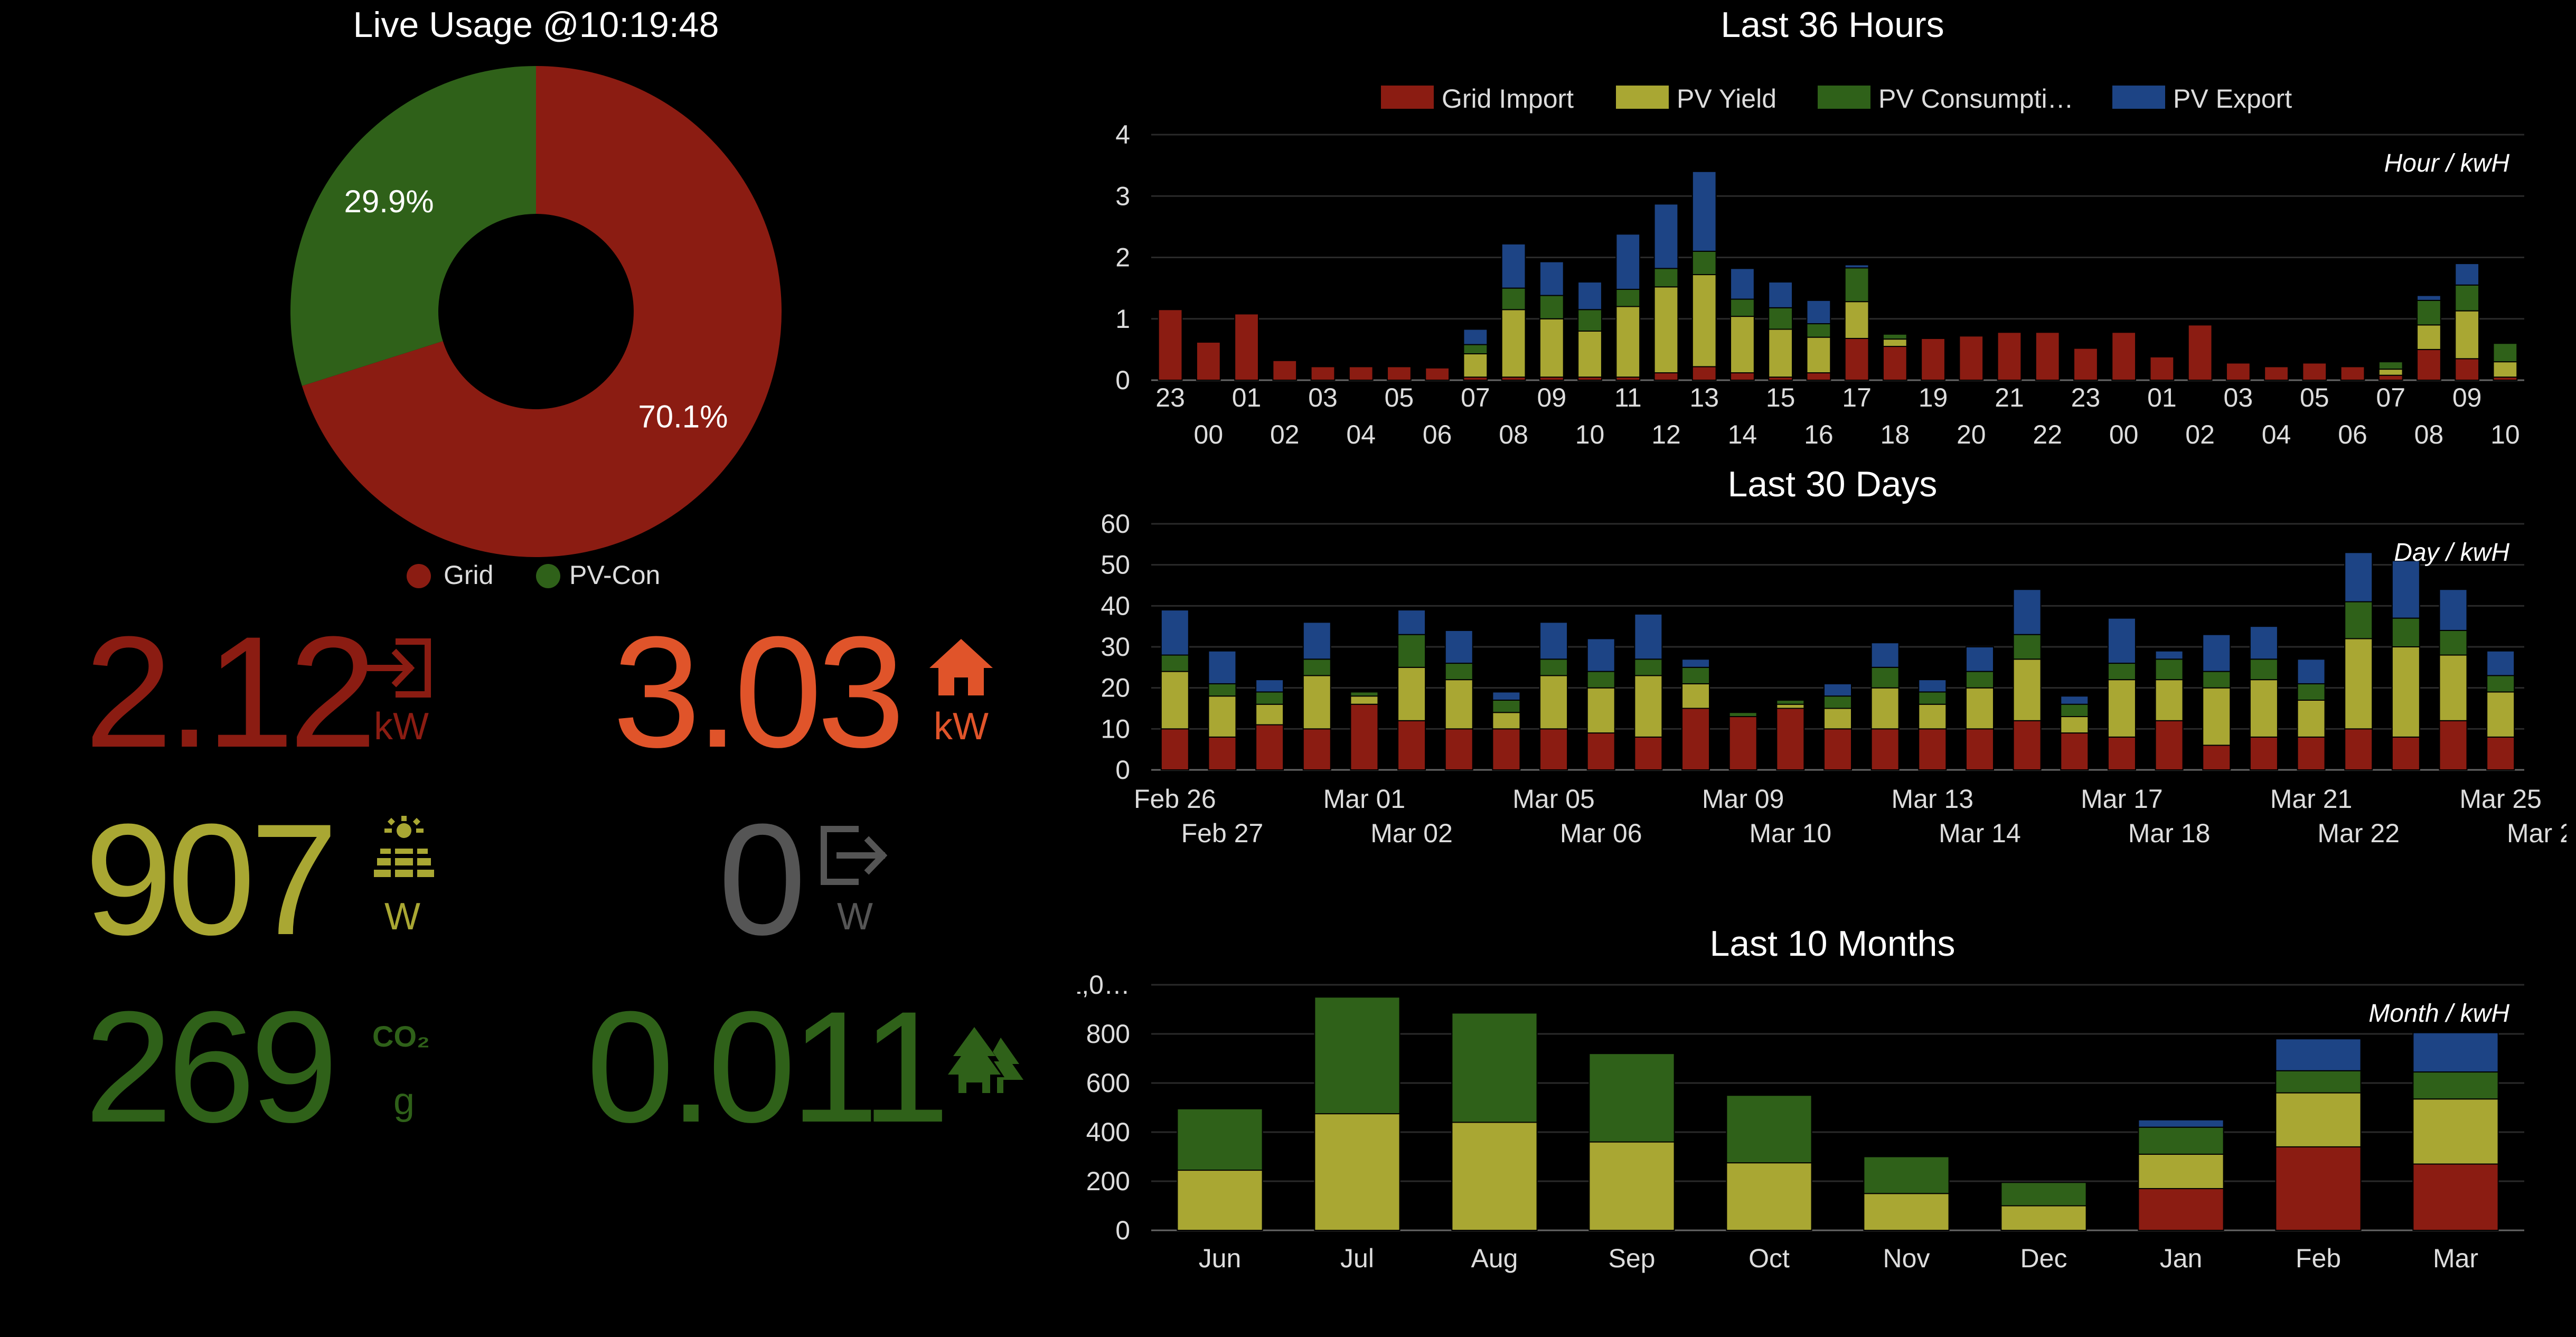 The height and width of the screenshot is (1337, 2576). What do you see at coordinates (419, 576) in the screenshot?
I see `legend-swatch-grid` at bounding box center [419, 576].